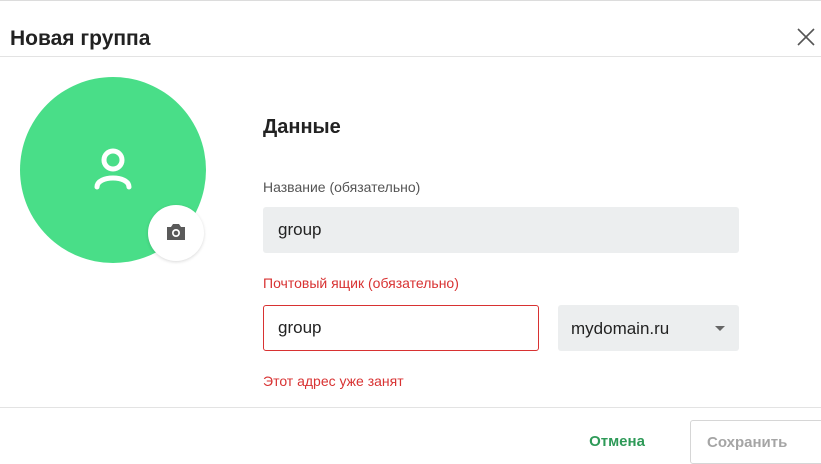 The image size is (821, 464). I want to click on cancel-button: Отмена, so click(617, 442).